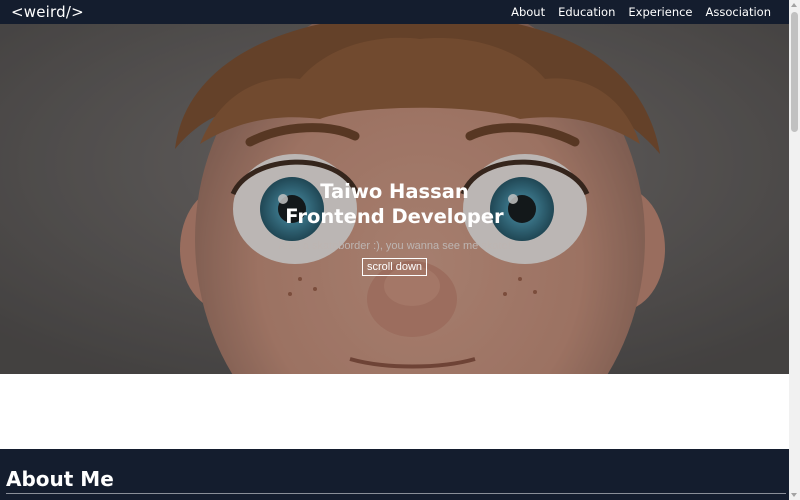 This screenshot has width=800, height=500. What do you see at coordinates (394, 474) in the screenshot?
I see `about-section: About Me` at bounding box center [394, 474].